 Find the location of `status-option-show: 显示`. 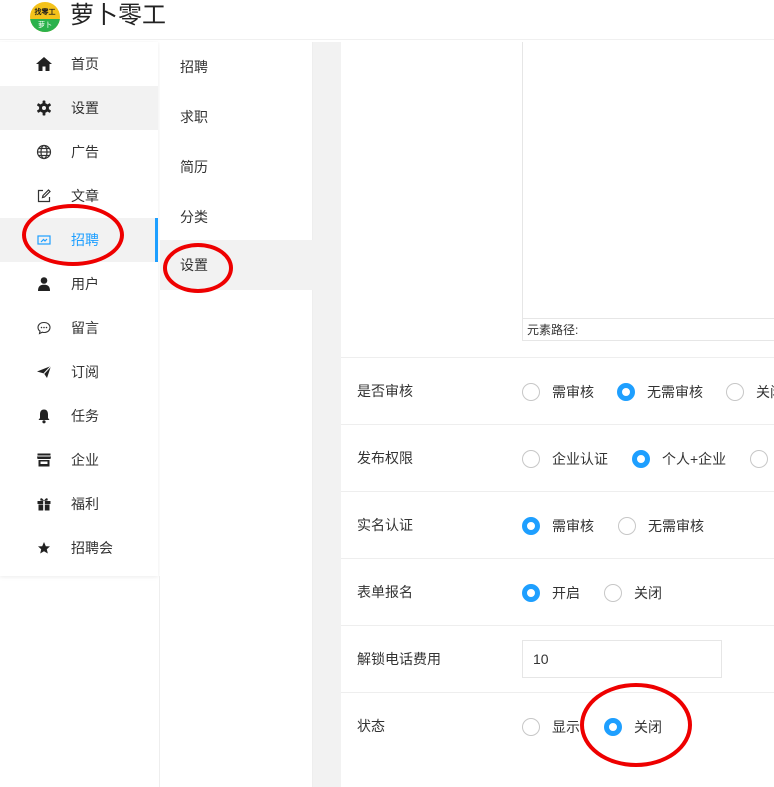

status-option-show: 显示 is located at coordinates (551, 726).